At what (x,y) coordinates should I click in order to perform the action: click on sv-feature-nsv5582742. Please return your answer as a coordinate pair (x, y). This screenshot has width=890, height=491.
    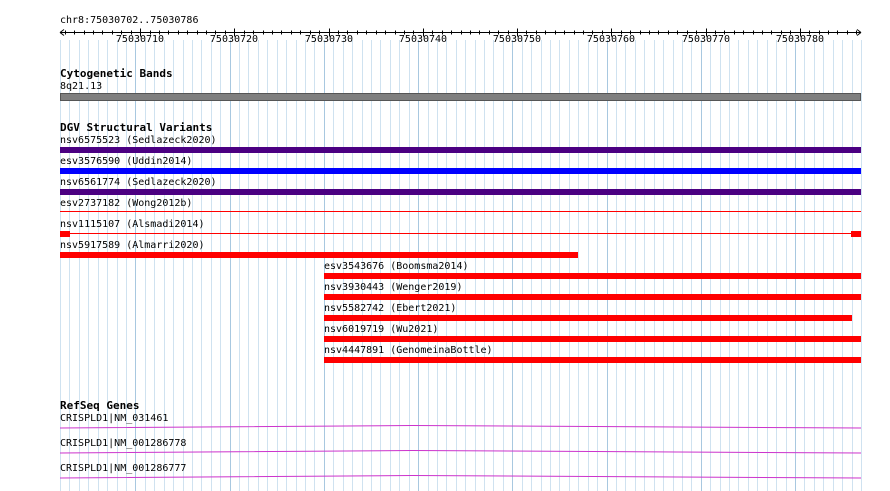
    Looking at the image, I should click on (588, 318).